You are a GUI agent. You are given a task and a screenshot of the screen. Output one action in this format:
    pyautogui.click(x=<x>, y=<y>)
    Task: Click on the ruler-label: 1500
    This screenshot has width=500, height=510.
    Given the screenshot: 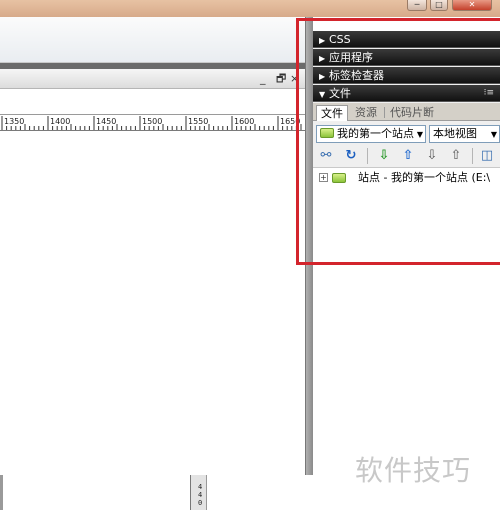 What is the action you would take?
    pyautogui.click(x=152, y=121)
    